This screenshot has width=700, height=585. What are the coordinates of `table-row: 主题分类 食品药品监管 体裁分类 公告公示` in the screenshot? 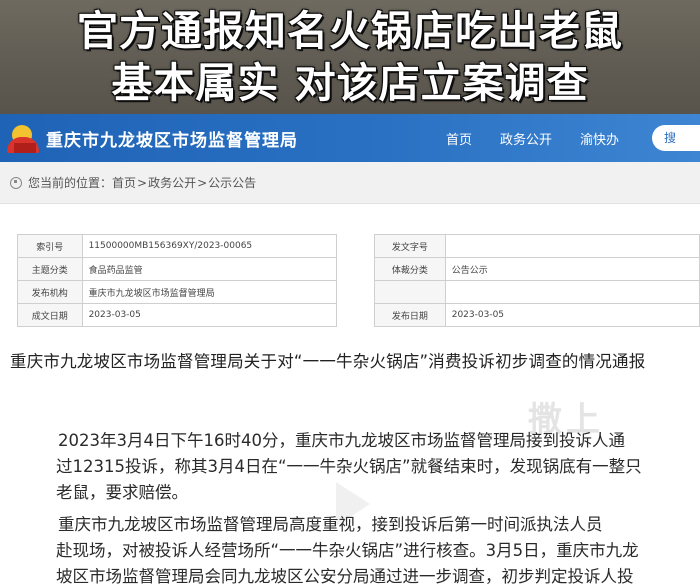 It's located at (358, 269).